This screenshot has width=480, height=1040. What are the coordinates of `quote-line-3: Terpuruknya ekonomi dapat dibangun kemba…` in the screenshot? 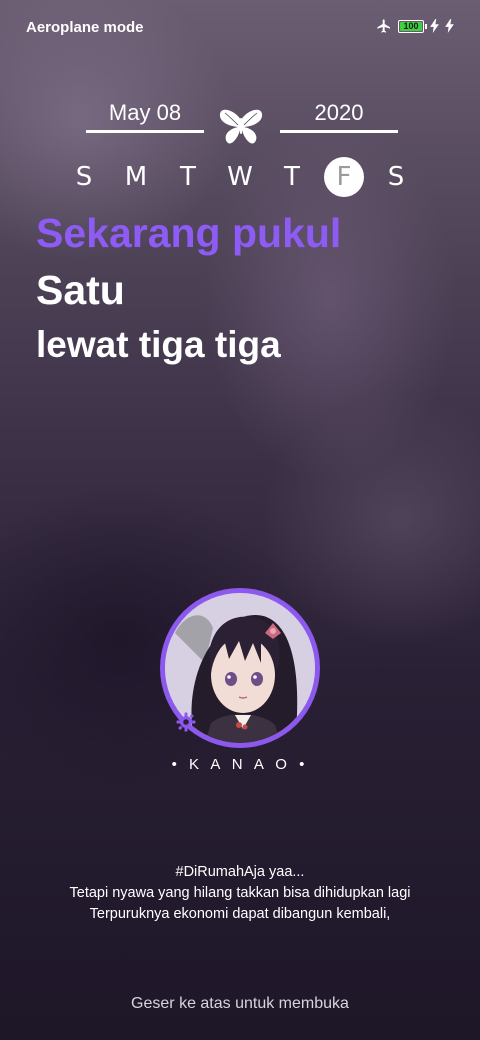 It's located at (240, 914).